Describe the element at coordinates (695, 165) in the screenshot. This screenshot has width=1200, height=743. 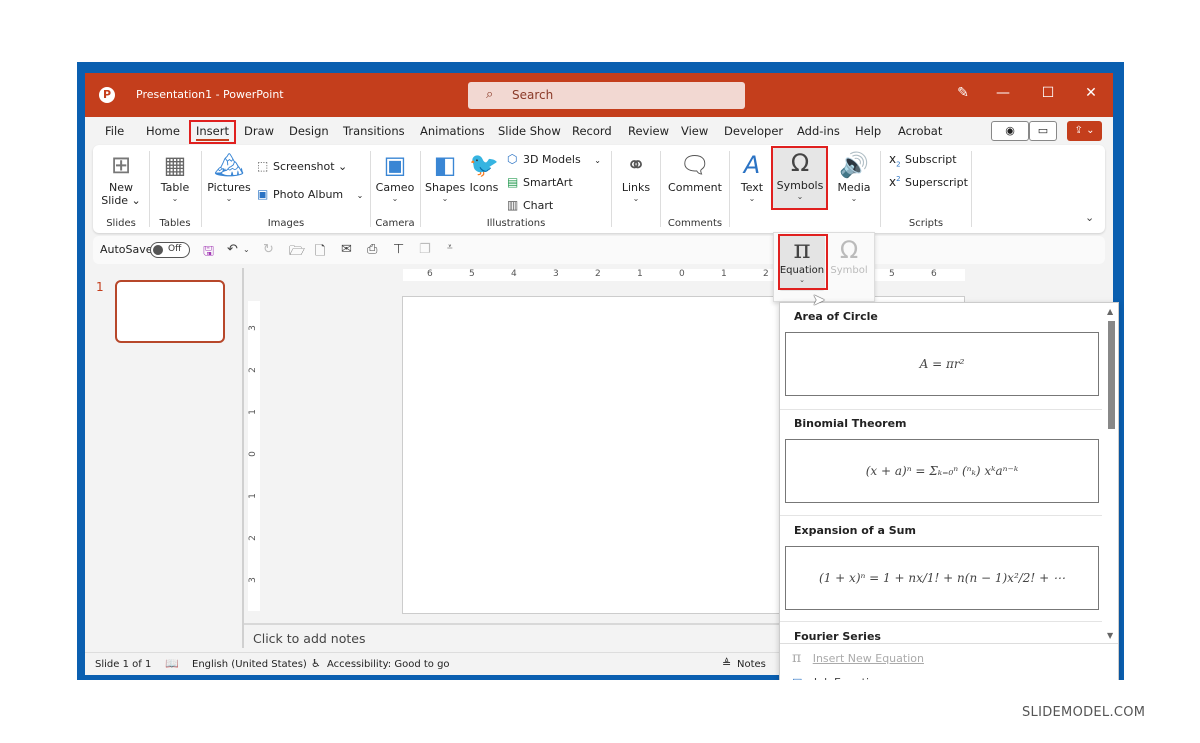
I see `comment-icon: 🗨` at that location.